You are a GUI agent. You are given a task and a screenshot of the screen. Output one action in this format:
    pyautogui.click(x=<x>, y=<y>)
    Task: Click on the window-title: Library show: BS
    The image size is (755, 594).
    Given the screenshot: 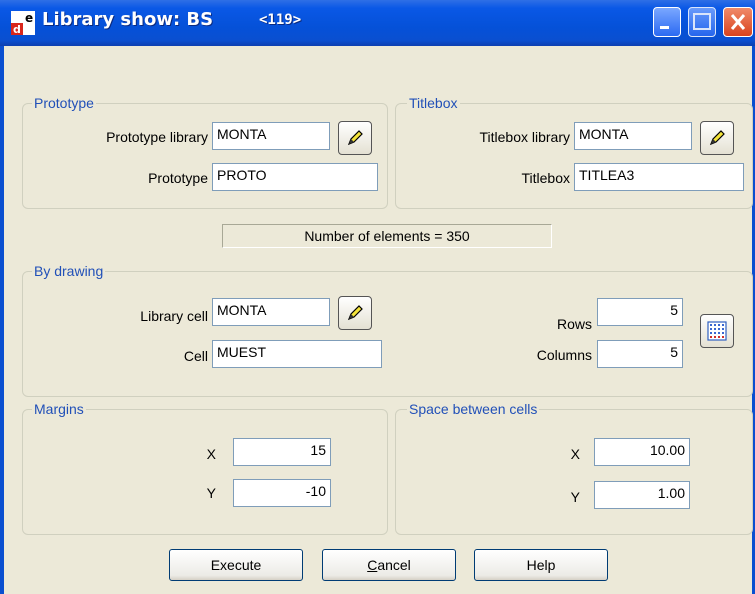 What is the action you would take?
    pyautogui.click(x=128, y=19)
    